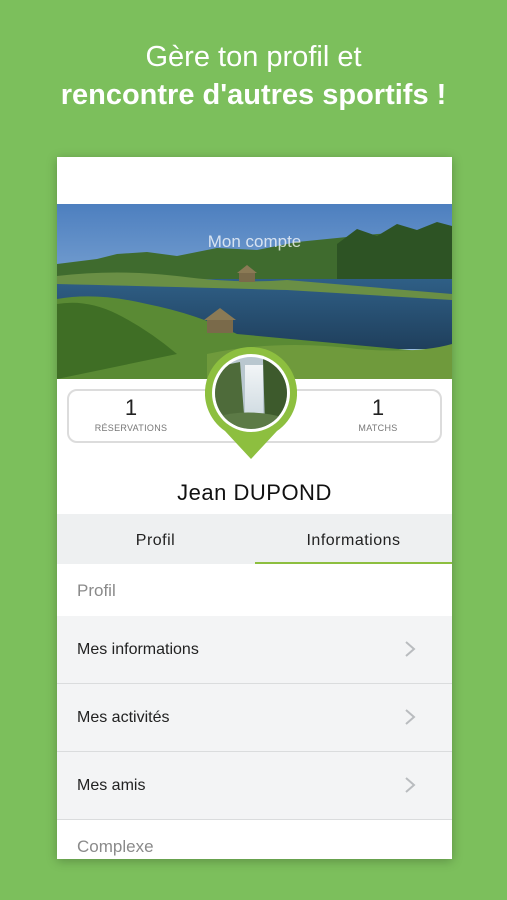 This screenshot has width=507, height=900. Describe the element at coordinates (253, 57) in the screenshot. I see `headline-line-1: Gère ton profil et` at that location.